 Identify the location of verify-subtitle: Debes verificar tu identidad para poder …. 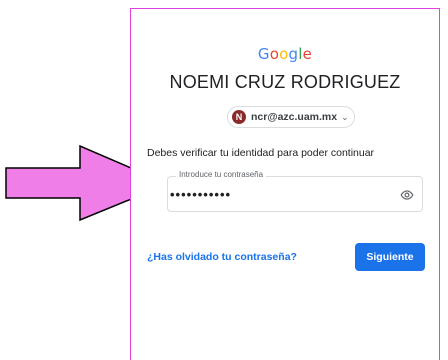
(261, 153).